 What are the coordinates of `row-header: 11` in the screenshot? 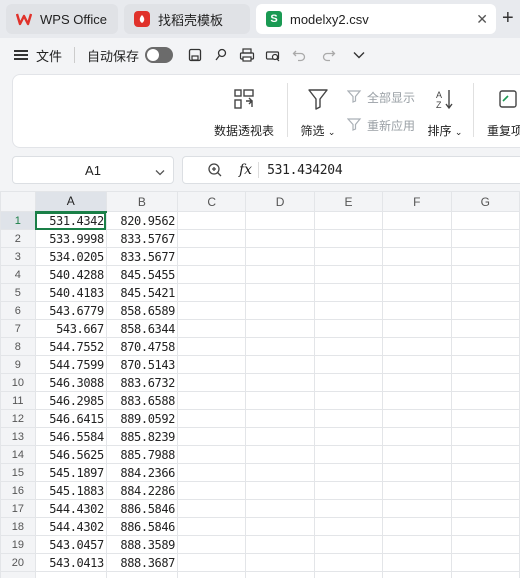 It's located at (18, 400).